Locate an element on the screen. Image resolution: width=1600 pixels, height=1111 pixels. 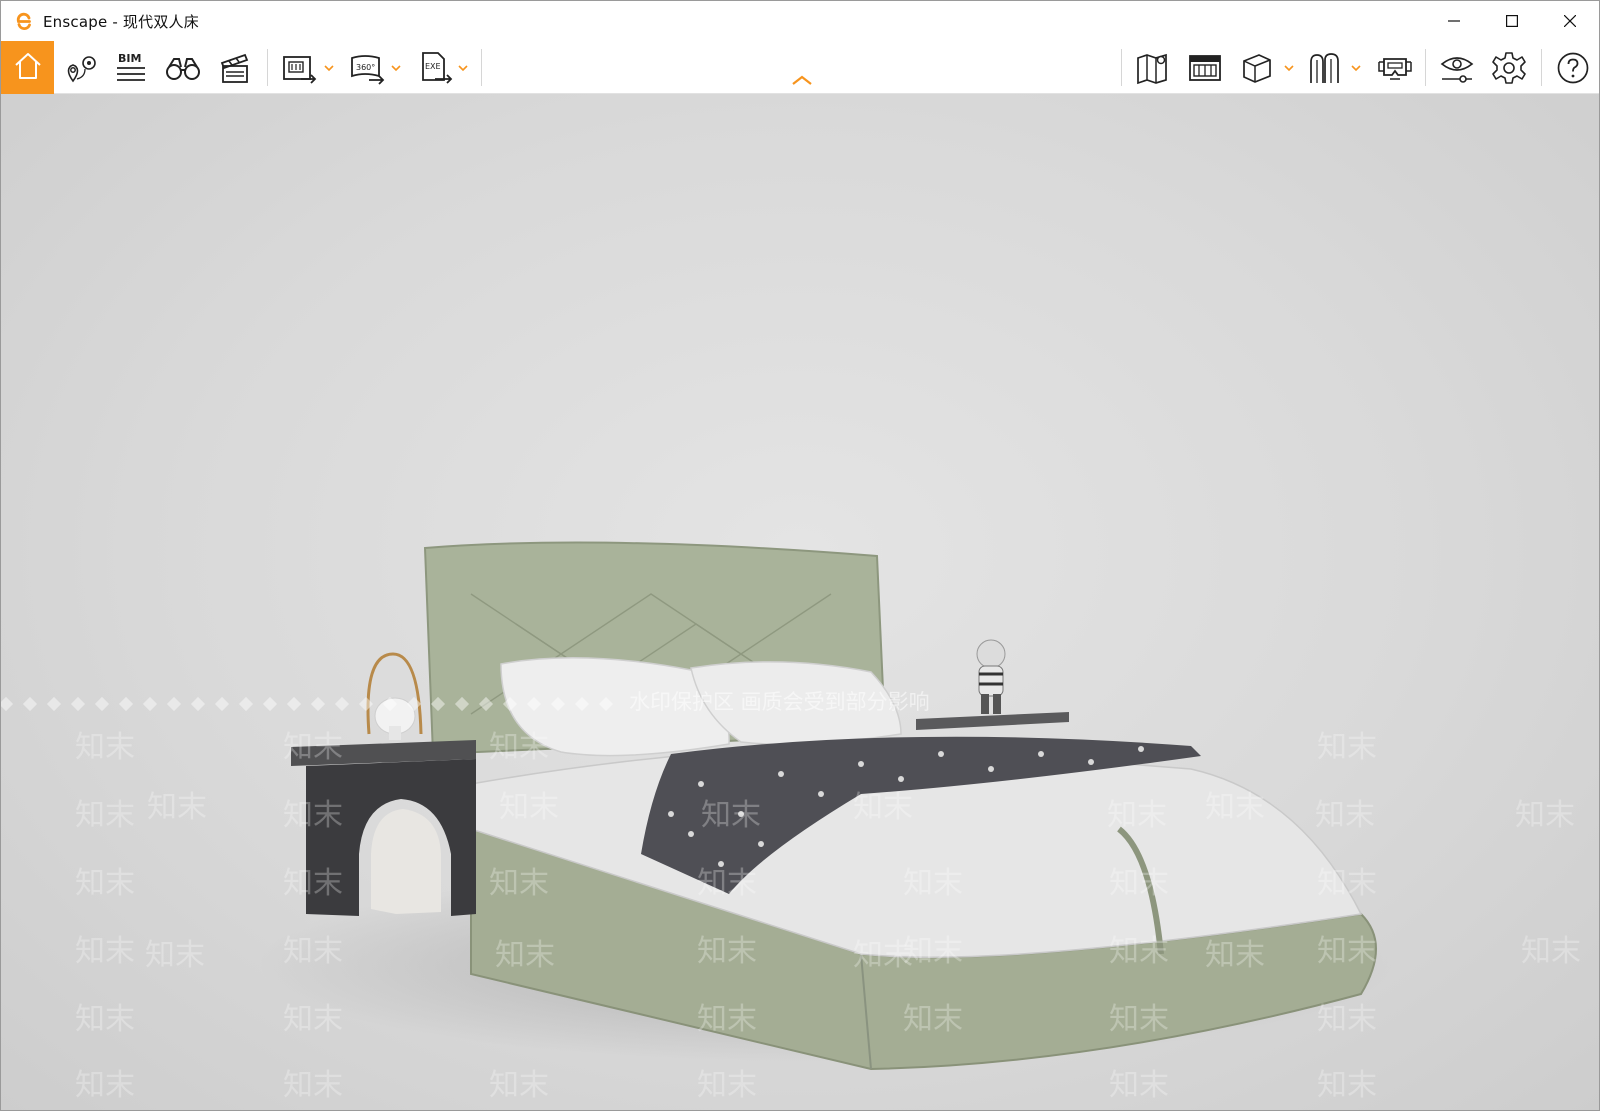
help-button is located at coordinates (1573, 67).